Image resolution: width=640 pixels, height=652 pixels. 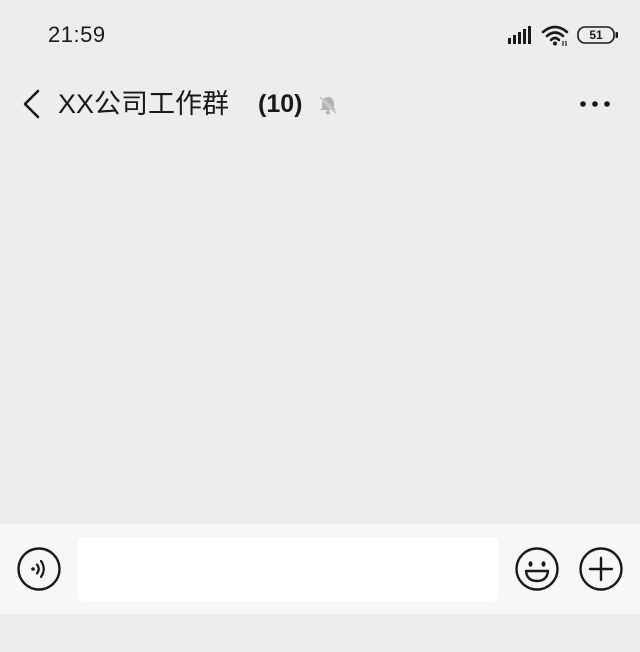 What do you see at coordinates (31, 104) in the screenshot?
I see `back-icon` at bounding box center [31, 104].